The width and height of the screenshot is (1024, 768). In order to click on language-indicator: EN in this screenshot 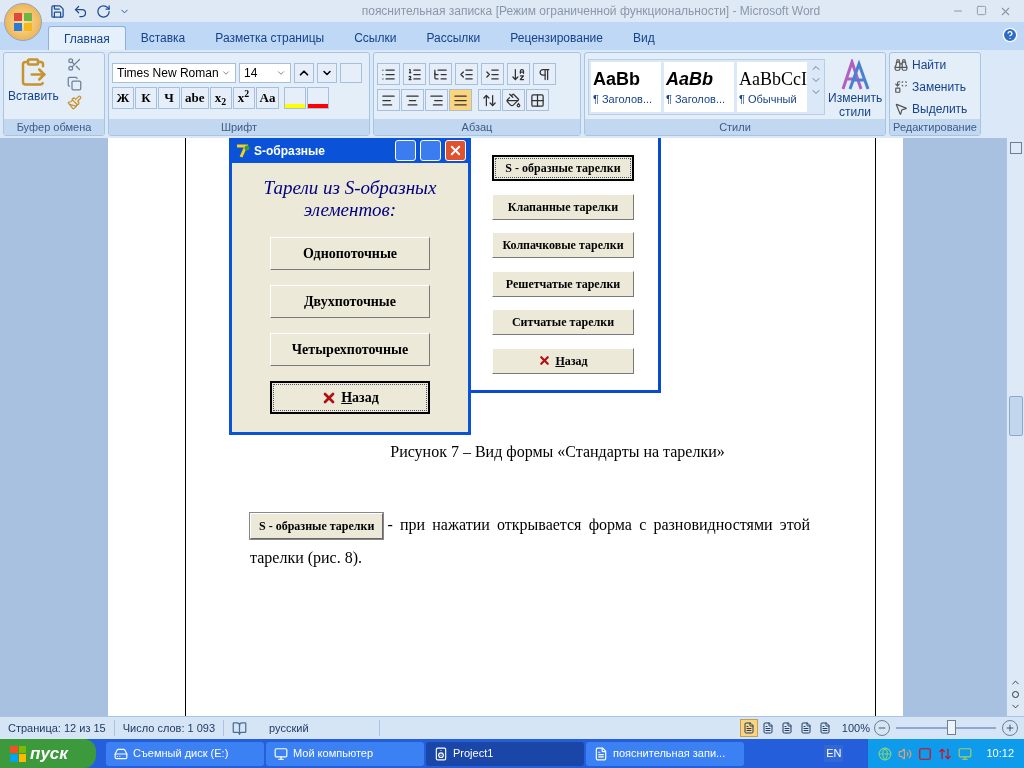, I will do `click(834, 753)`.